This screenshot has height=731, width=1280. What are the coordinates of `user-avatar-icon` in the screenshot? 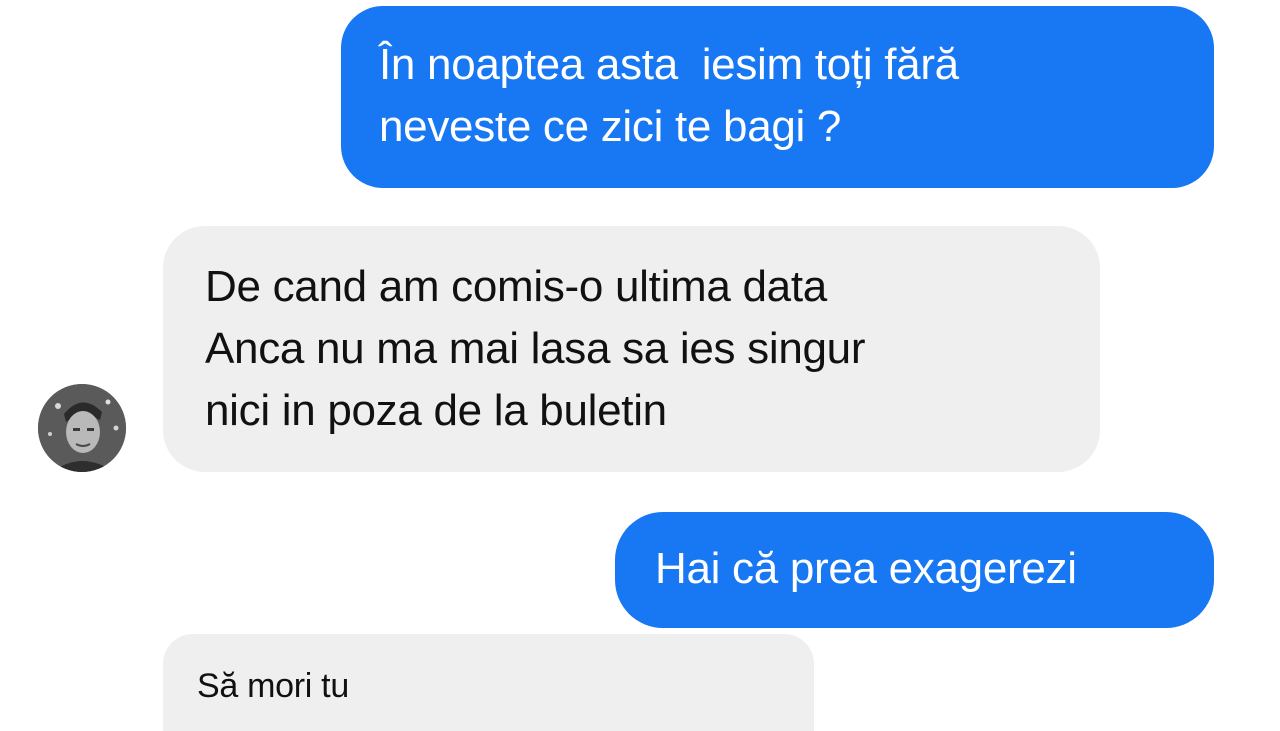 It's located at (82, 428).